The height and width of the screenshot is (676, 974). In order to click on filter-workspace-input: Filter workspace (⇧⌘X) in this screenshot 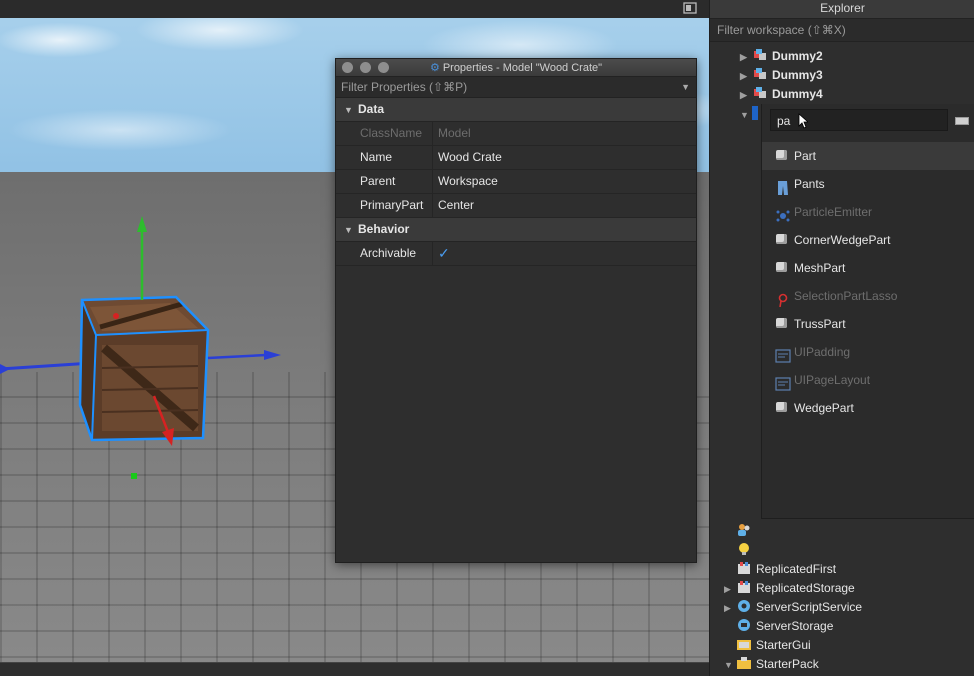, I will do `click(842, 30)`.